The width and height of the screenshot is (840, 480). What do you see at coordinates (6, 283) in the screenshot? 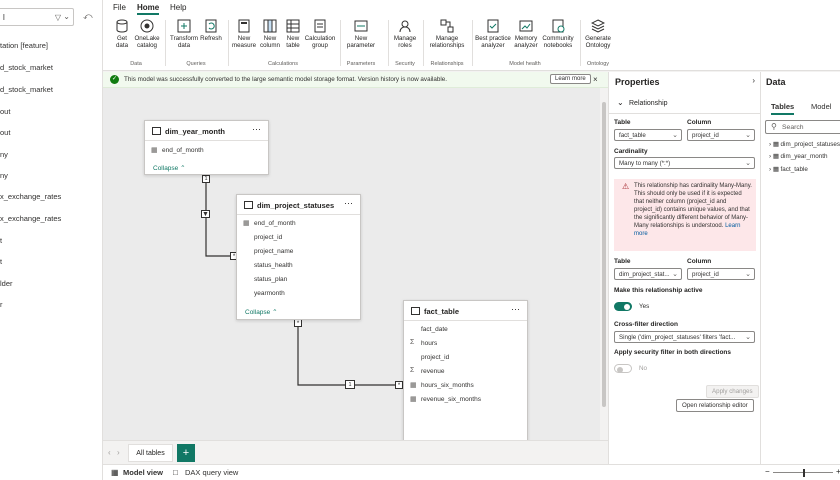
I see `nav-item: lder` at bounding box center [6, 283].